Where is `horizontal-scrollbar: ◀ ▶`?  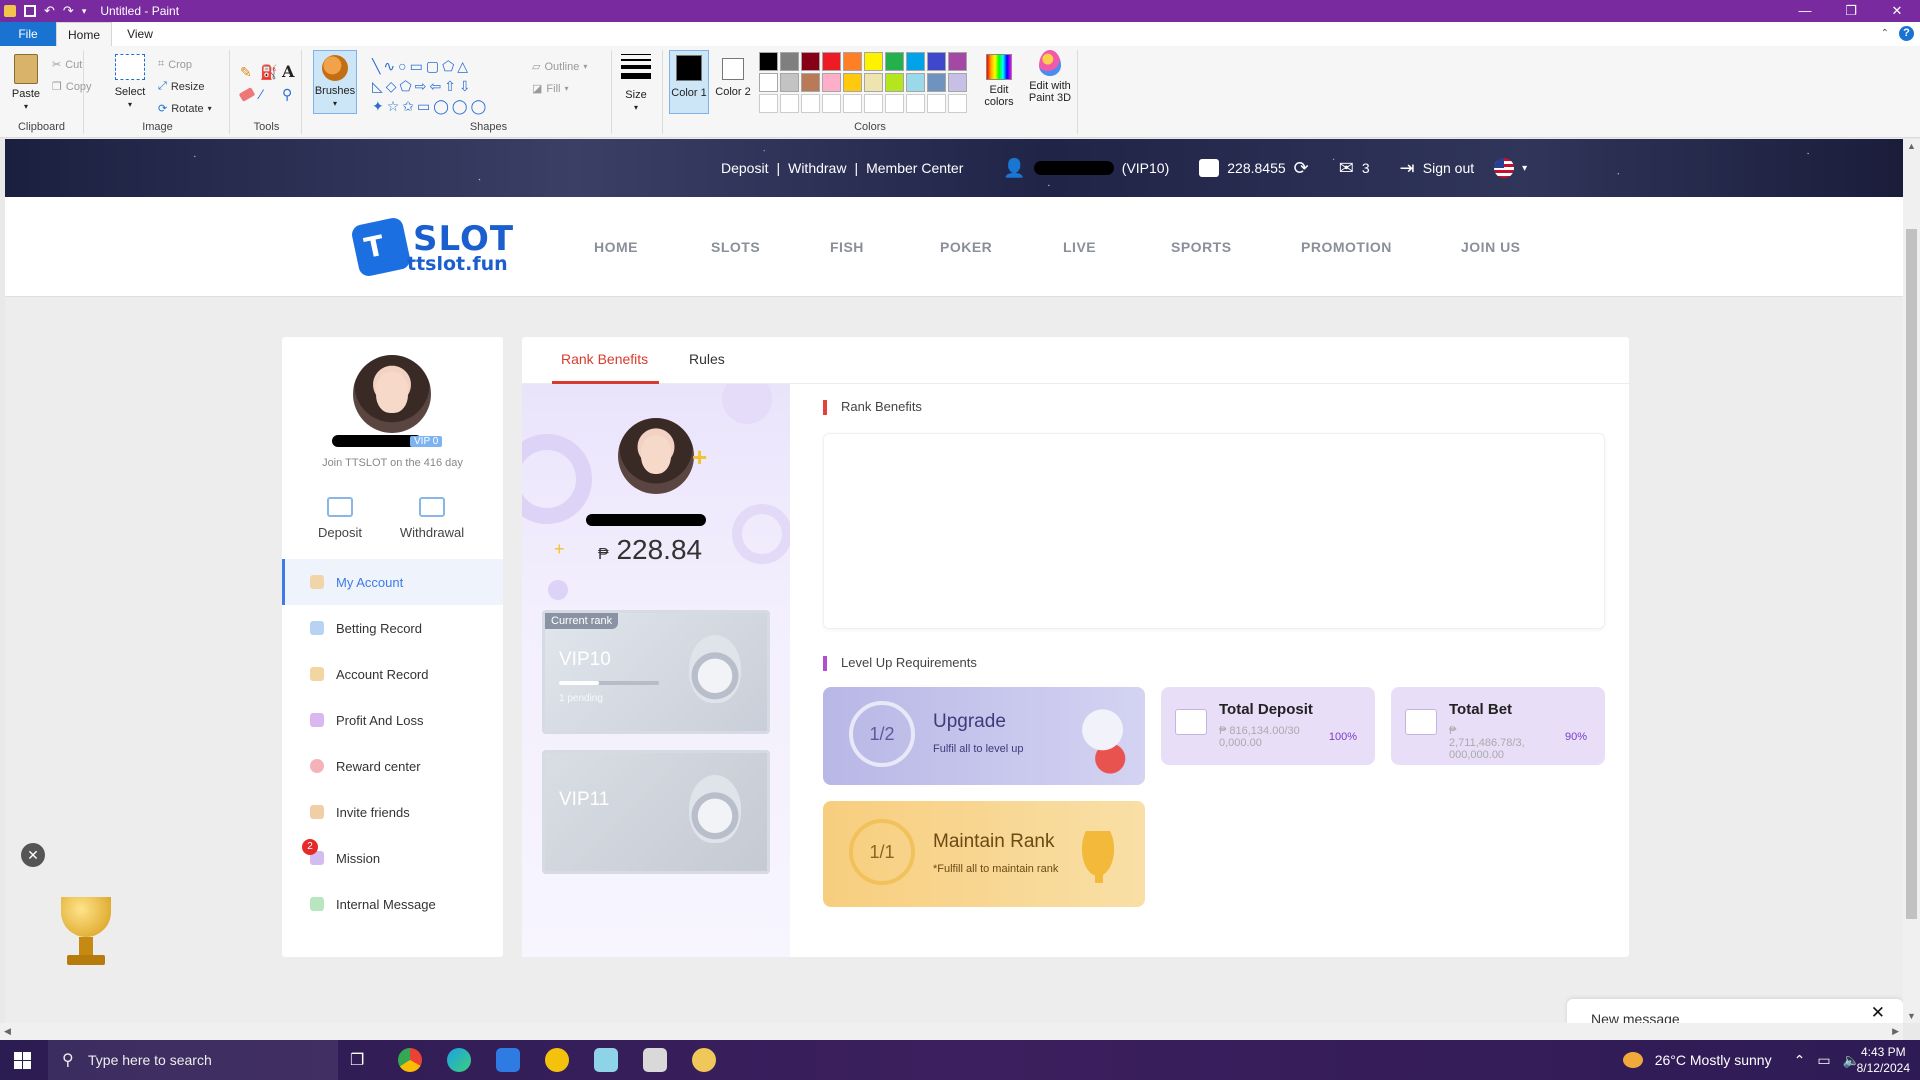 horizontal-scrollbar: ◀ ▶ is located at coordinates (951, 1031).